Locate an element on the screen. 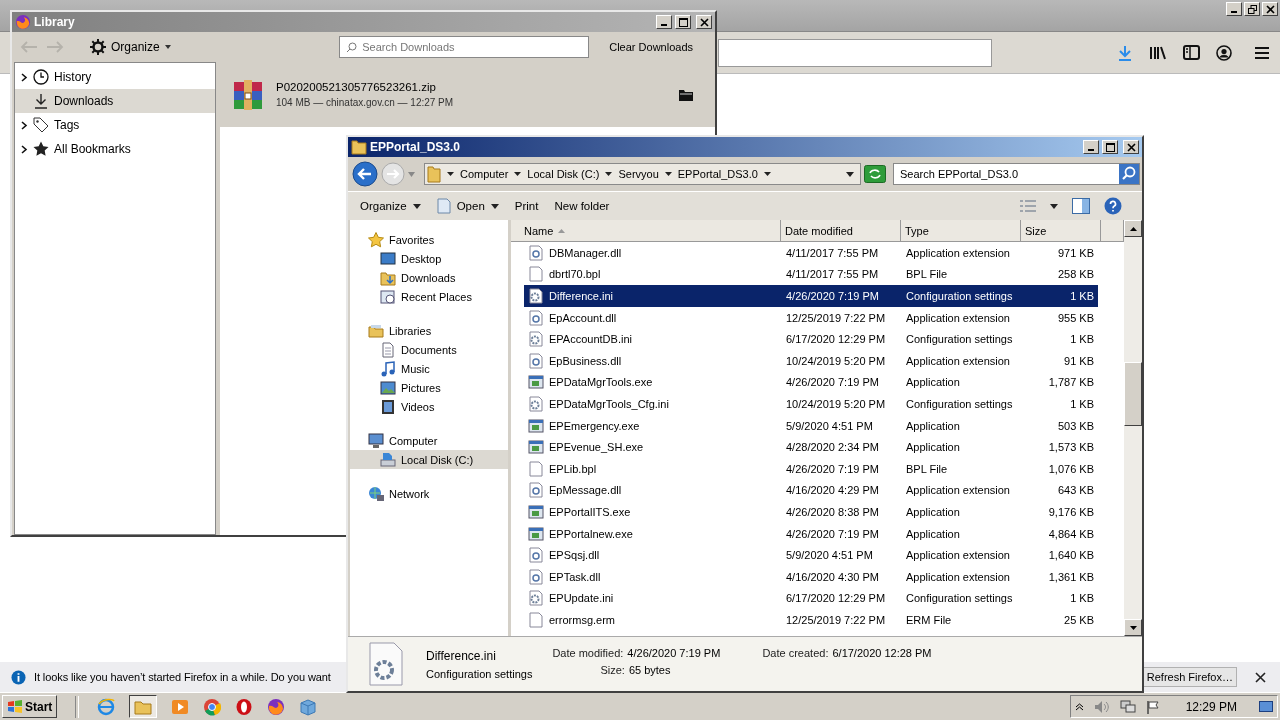 The width and height of the screenshot is (1280, 720). file-row: EPTask.dll 4/16/2020 4:30 PM Application extension 1,361 KB is located at coordinates (811, 576).